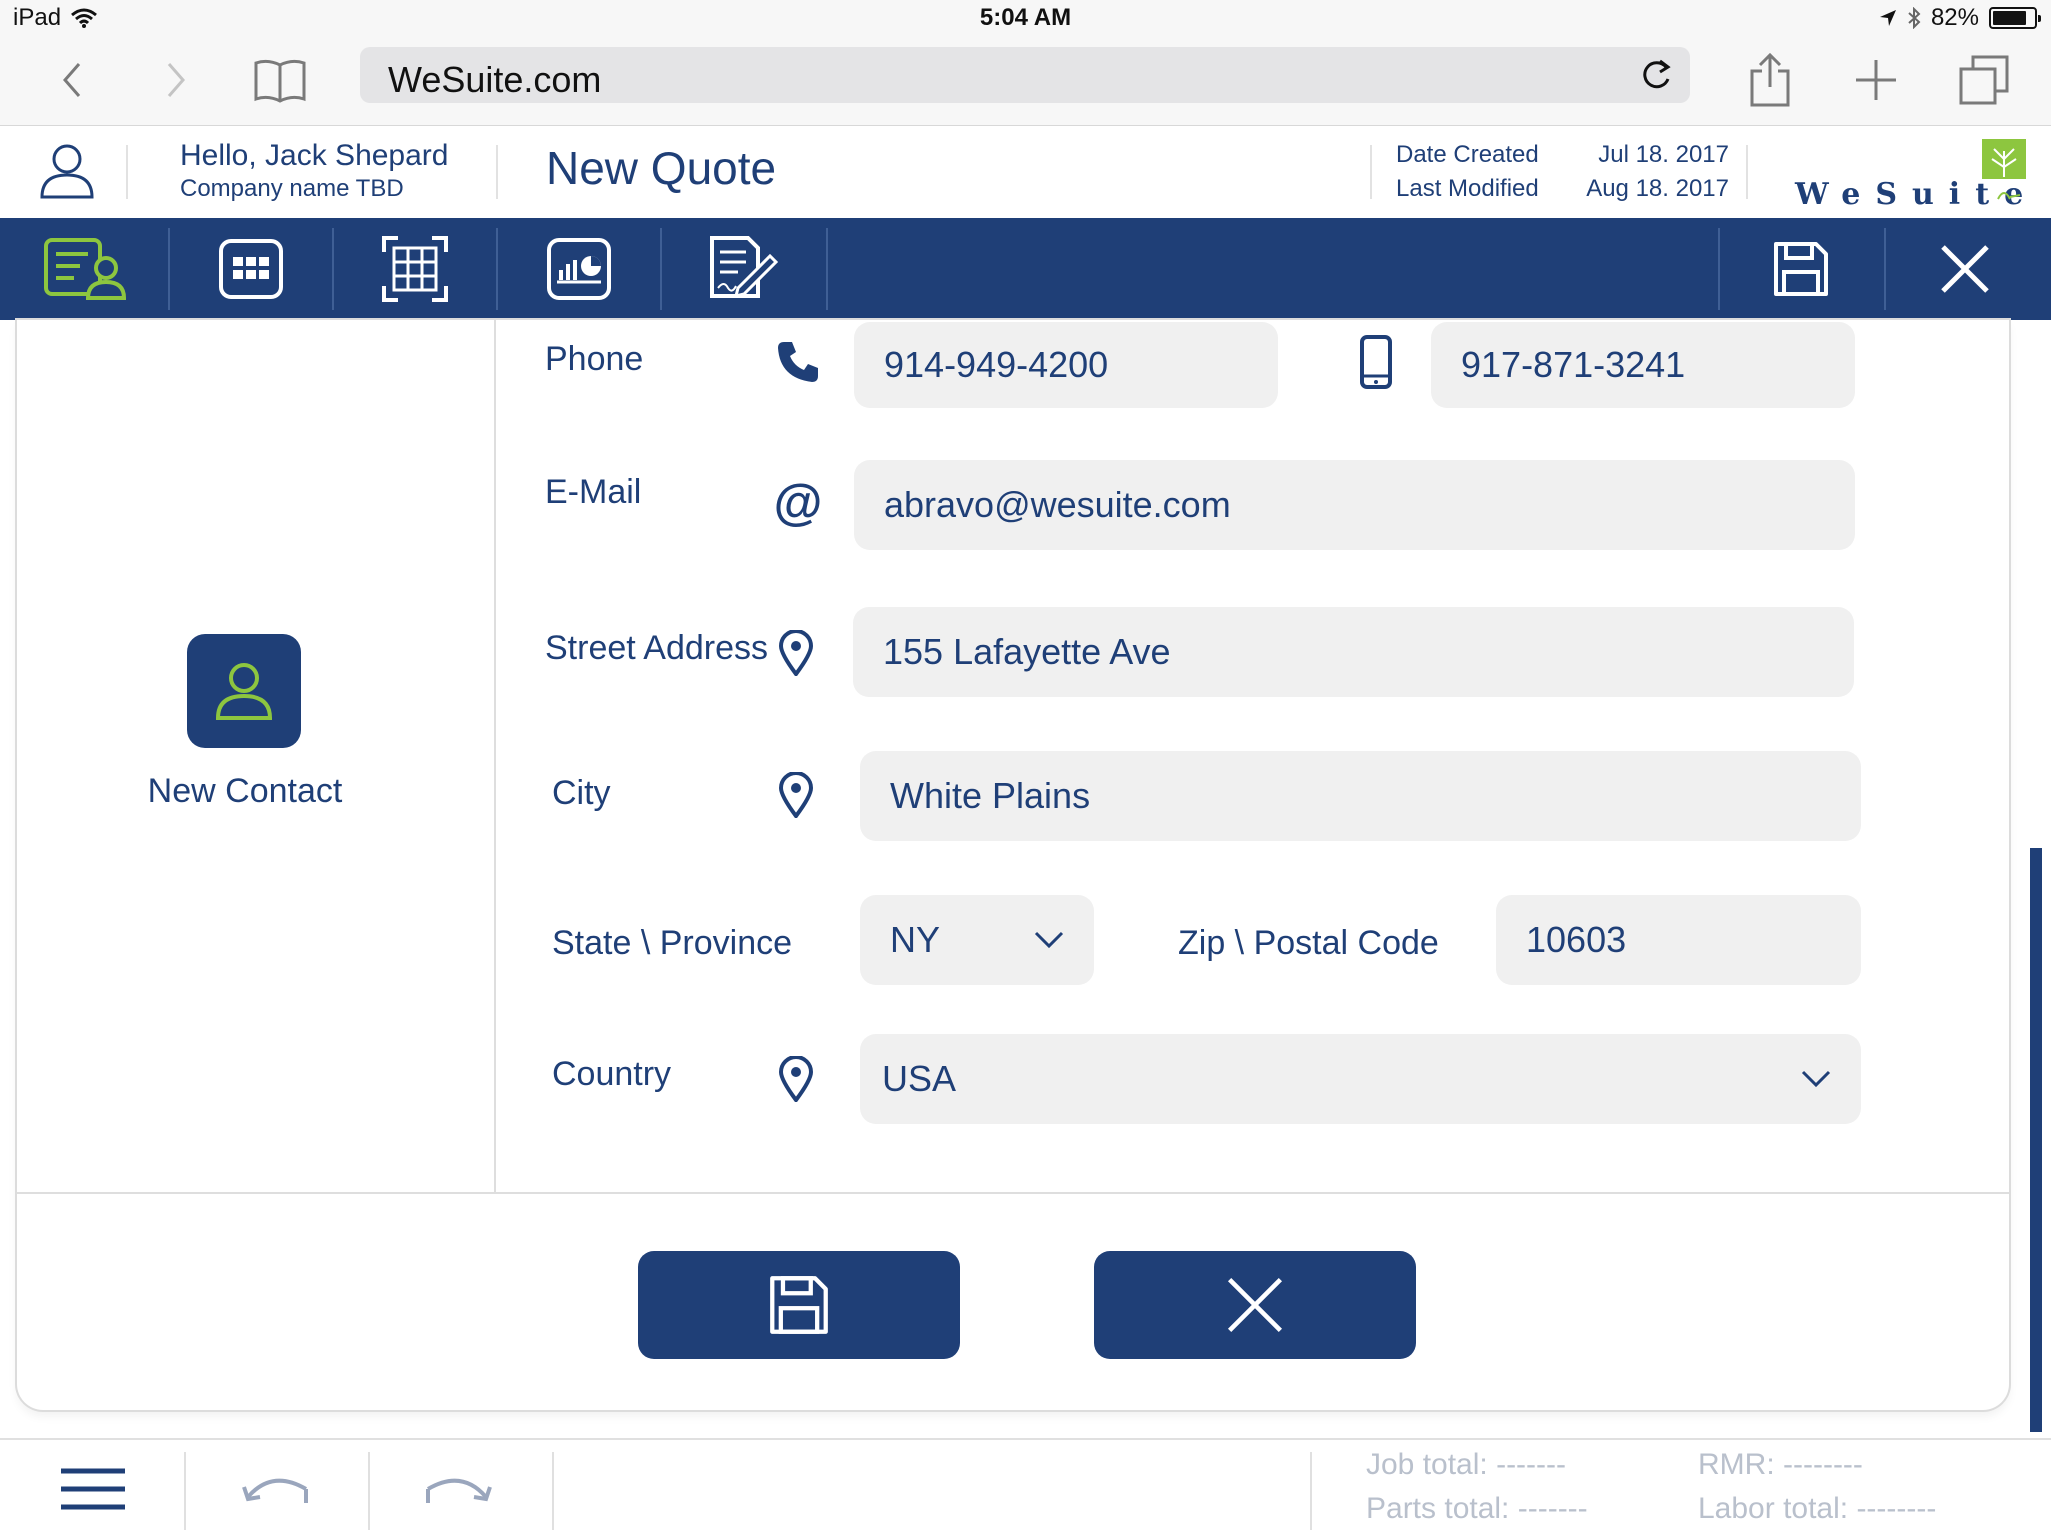 This screenshot has width=2051, height=1540. I want to click on browser-toolbar: WeSuite.com, so click(1025, 82).